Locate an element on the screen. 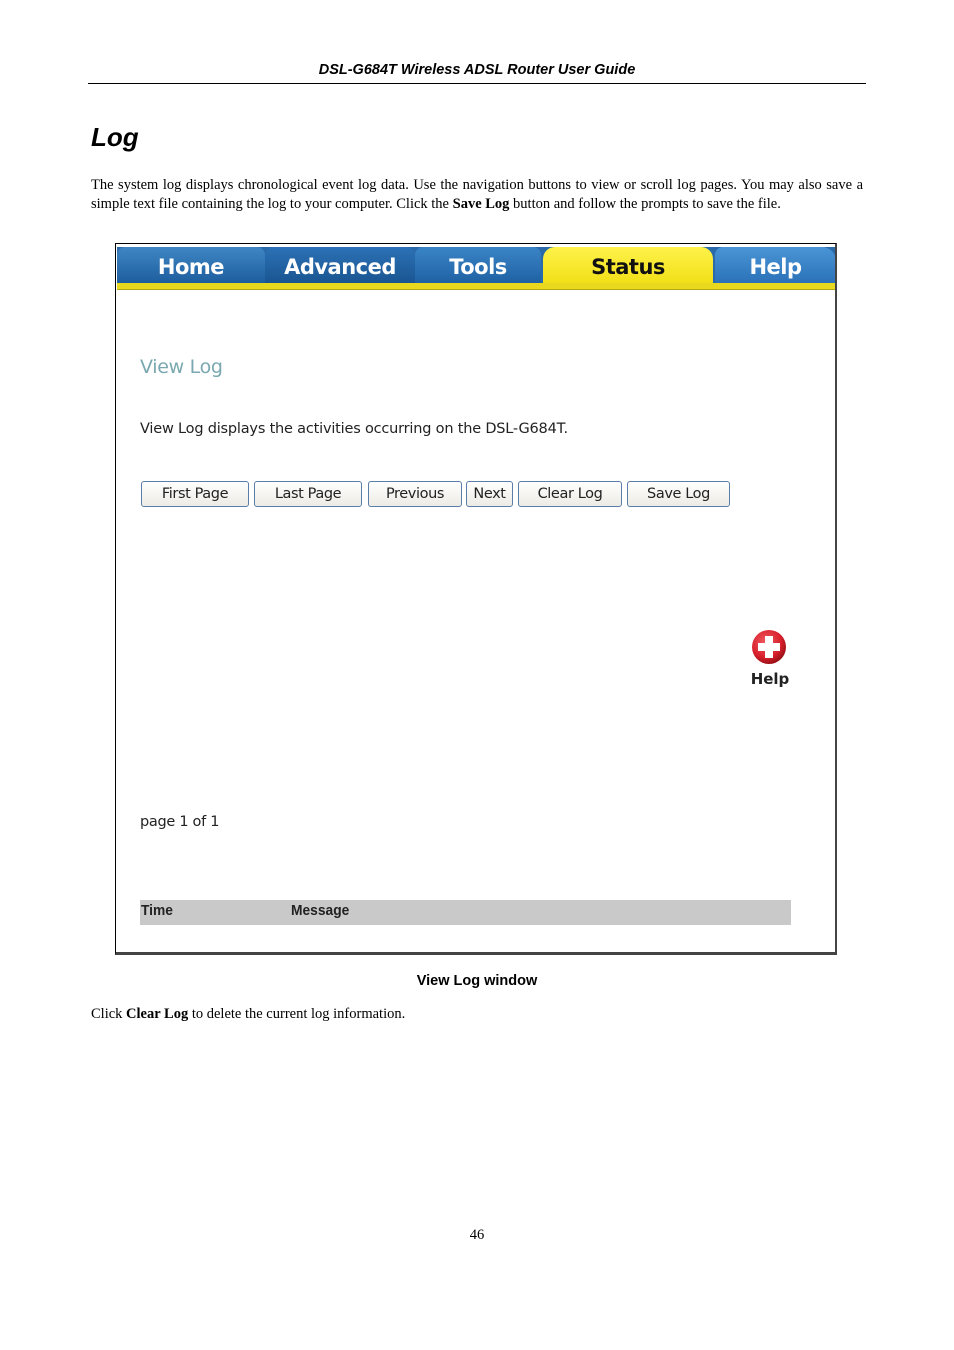  last-page-button: Last Page is located at coordinates (308, 494).